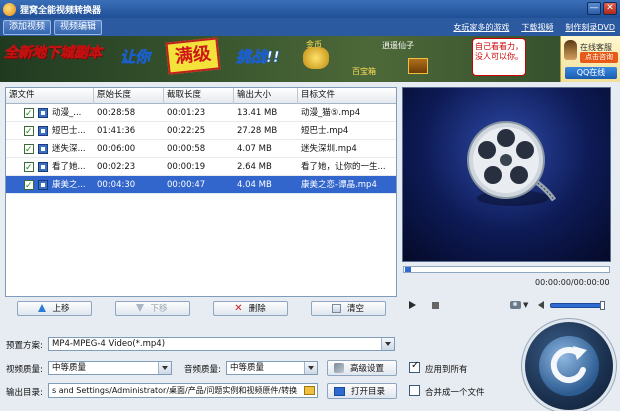 This screenshot has width=620, height=411. What do you see at coordinates (572, 282) in the screenshot?
I see `timecode: 00:00:00/00:00:00` at bounding box center [572, 282].